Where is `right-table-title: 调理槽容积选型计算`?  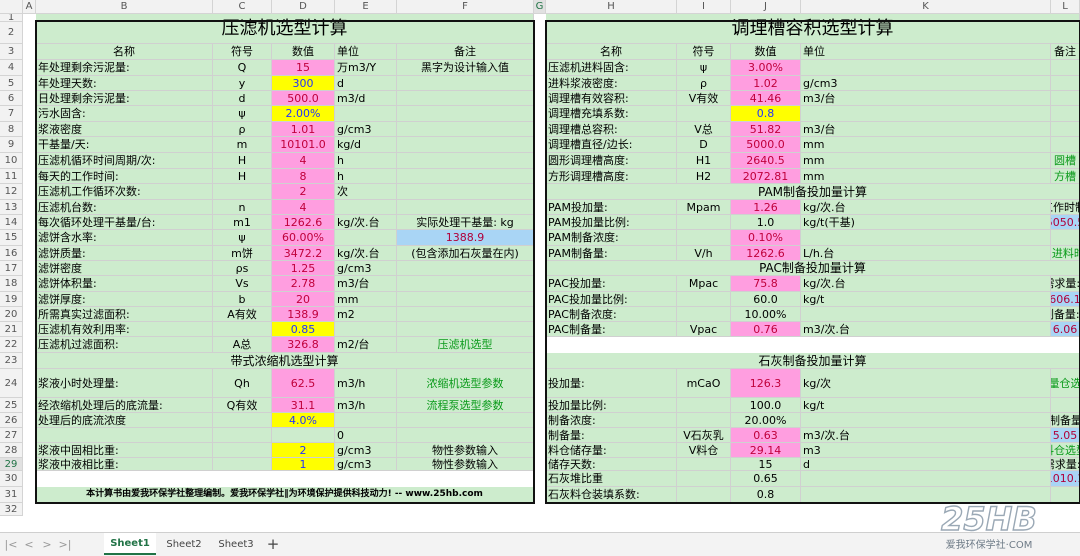 right-table-title: 调理槽容积选型计算 is located at coordinates (813, 29).